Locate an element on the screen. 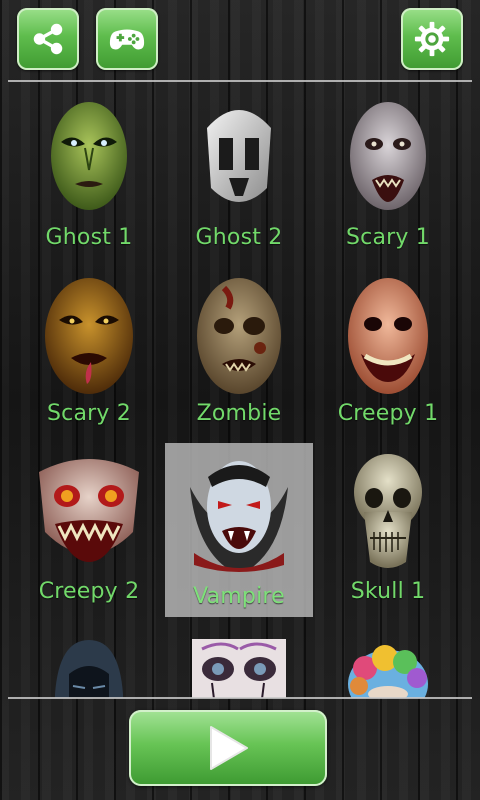  mask-item-ghost-2: Ghost 2 is located at coordinates (239, 171).